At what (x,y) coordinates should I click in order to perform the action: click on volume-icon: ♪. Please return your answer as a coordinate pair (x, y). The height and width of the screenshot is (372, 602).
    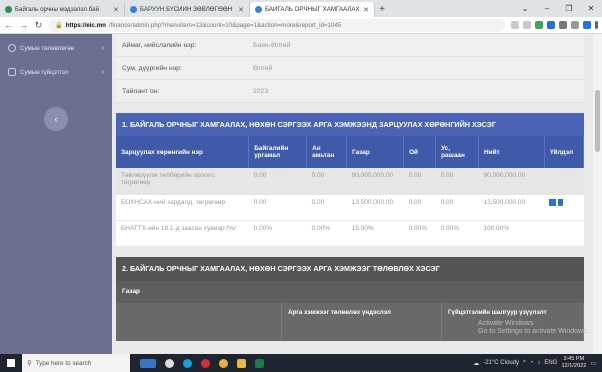
    Looking at the image, I should click on (538, 363).